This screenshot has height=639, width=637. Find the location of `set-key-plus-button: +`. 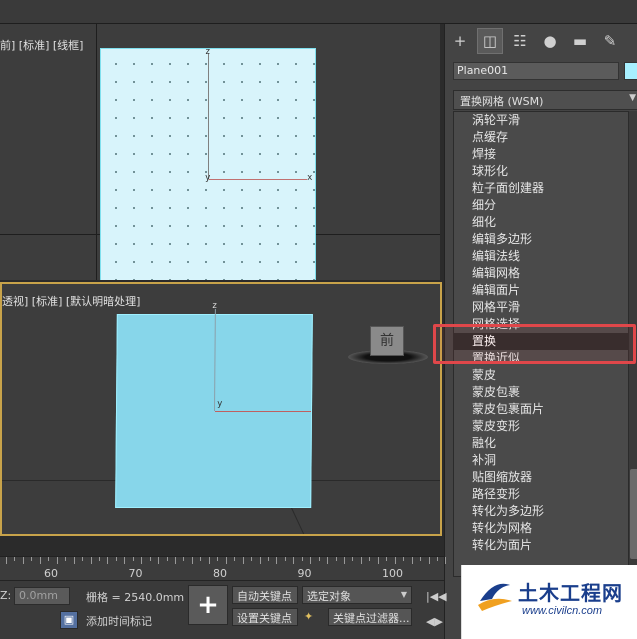

set-key-plus-button: + is located at coordinates (208, 605).